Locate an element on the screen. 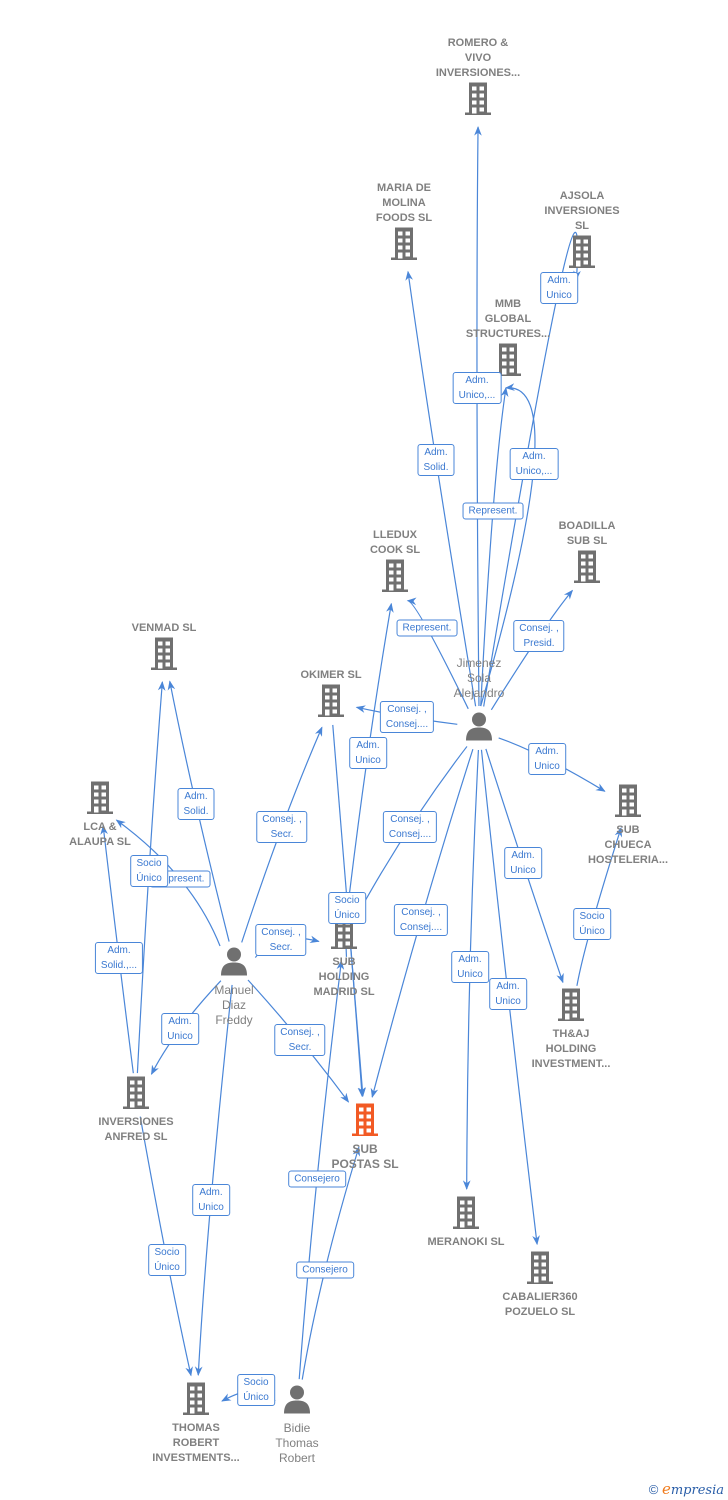  node-label-boadilla: BOADILLA SUB SL is located at coordinates (587, 534).